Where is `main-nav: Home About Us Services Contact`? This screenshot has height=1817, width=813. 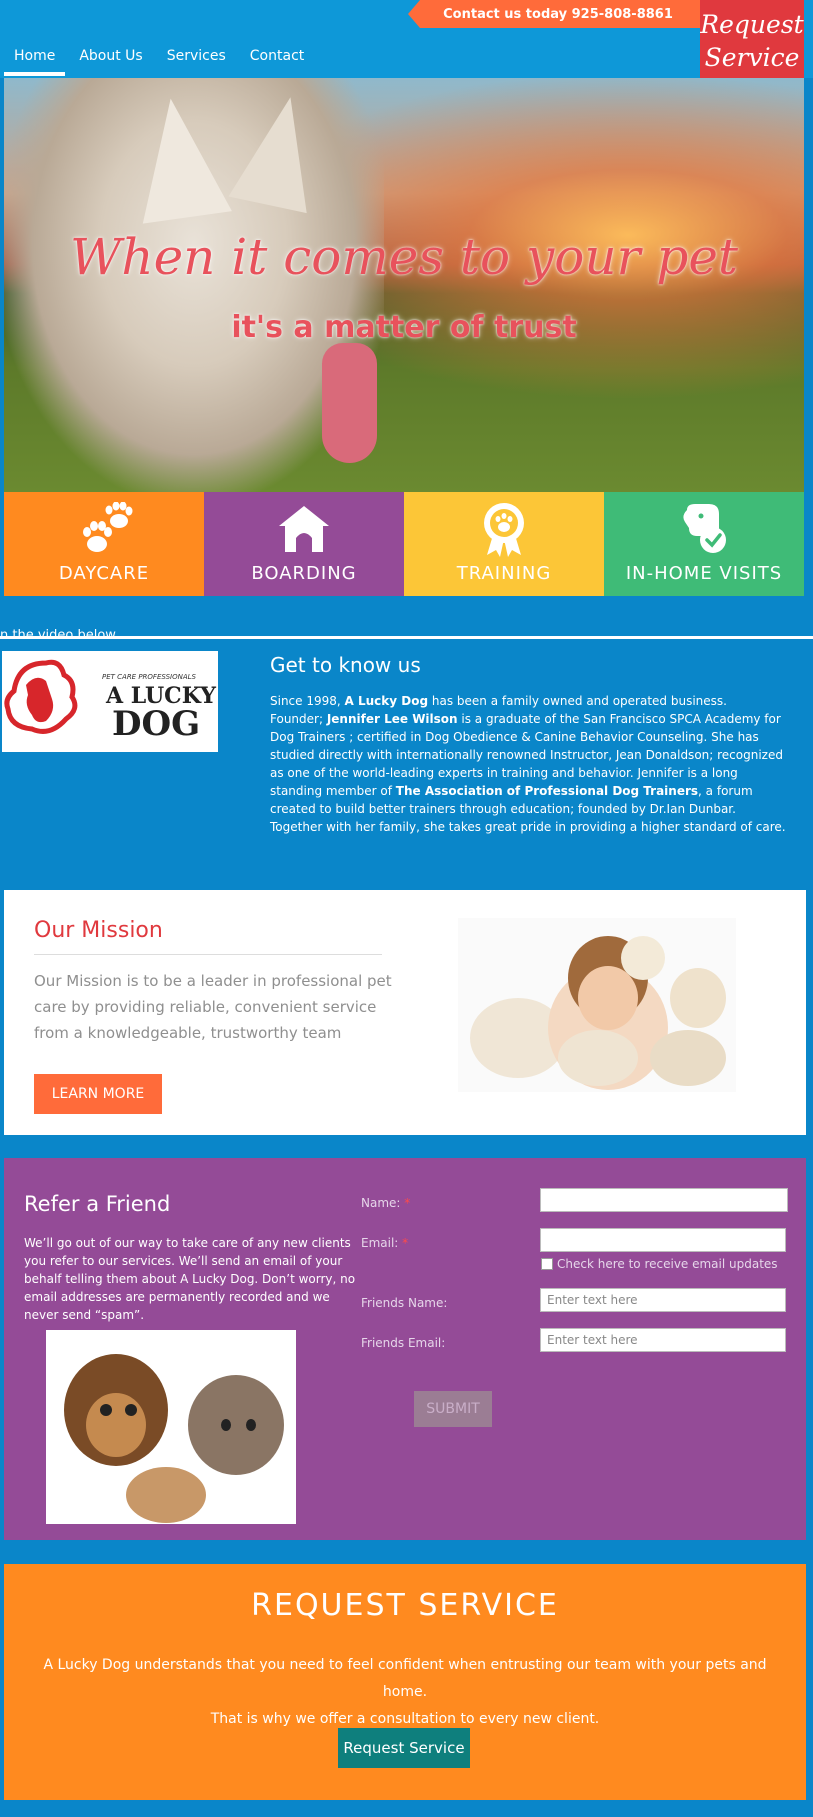
main-nav: Home About Us Services Contact is located at coordinates (161, 59).